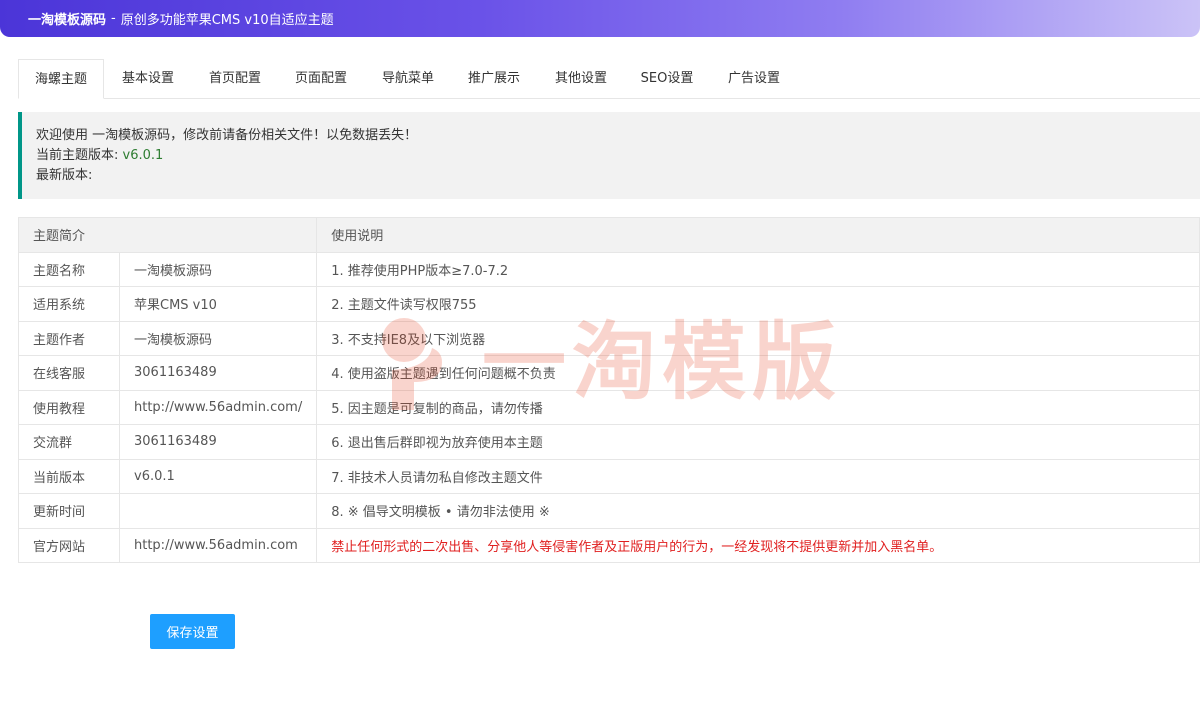 This screenshot has height=718, width=1200. Describe the element at coordinates (64, 175) in the screenshot. I see `latest-version-label: 最新版本:` at that location.